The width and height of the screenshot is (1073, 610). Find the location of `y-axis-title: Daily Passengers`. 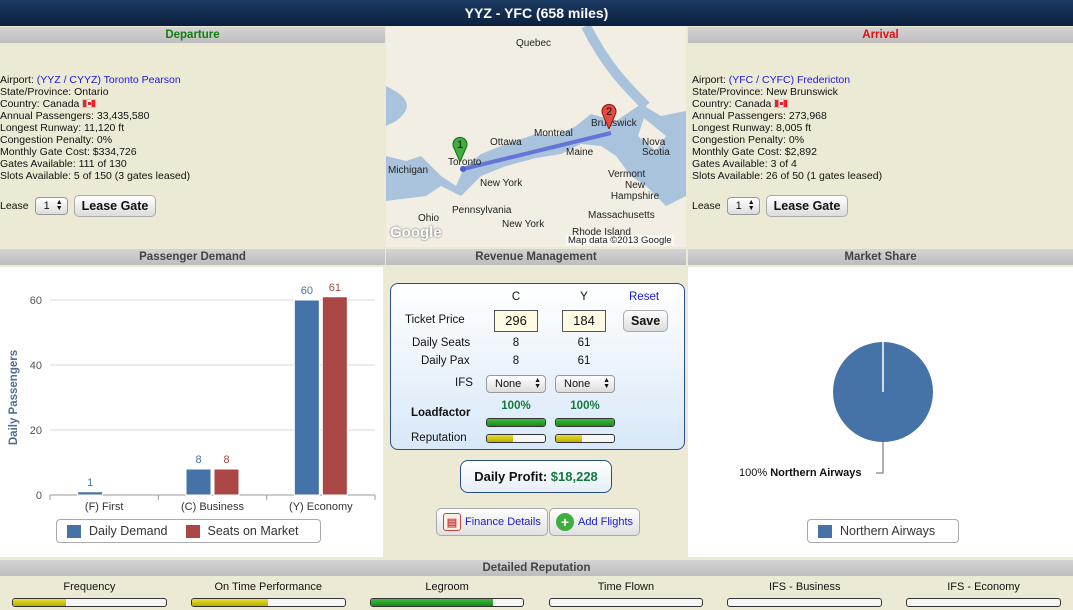

y-axis-title: Daily Passengers is located at coordinates (14, 397).